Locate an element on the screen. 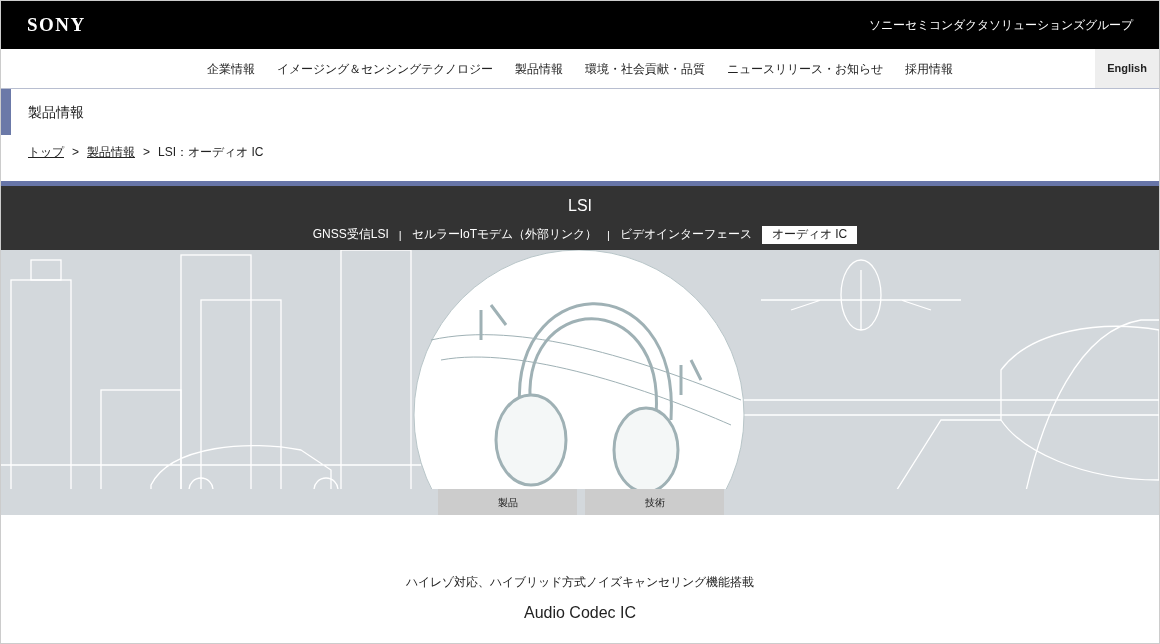 This screenshot has width=1160, height=644. nav-link: 採用情報 is located at coordinates (929, 68).